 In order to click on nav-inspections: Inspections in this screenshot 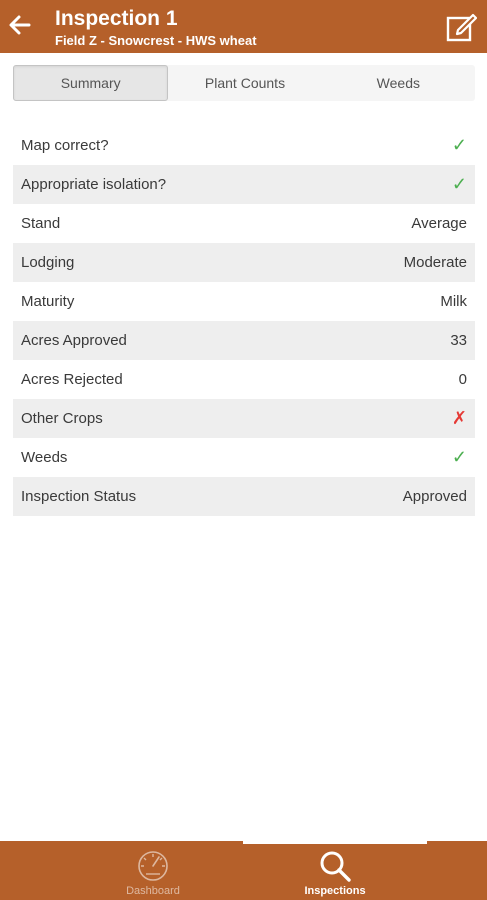, I will do `click(335, 870)`.